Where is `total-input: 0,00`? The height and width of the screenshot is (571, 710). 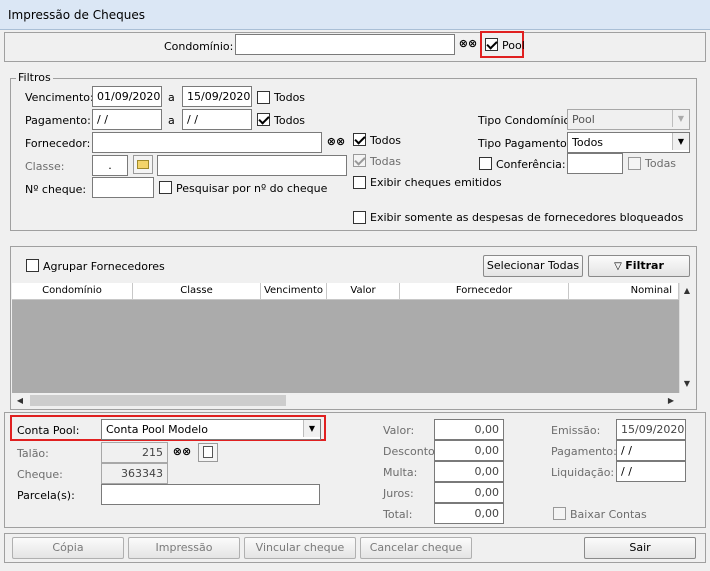
total-input: 0,00 is located at coordinates (469, 513).